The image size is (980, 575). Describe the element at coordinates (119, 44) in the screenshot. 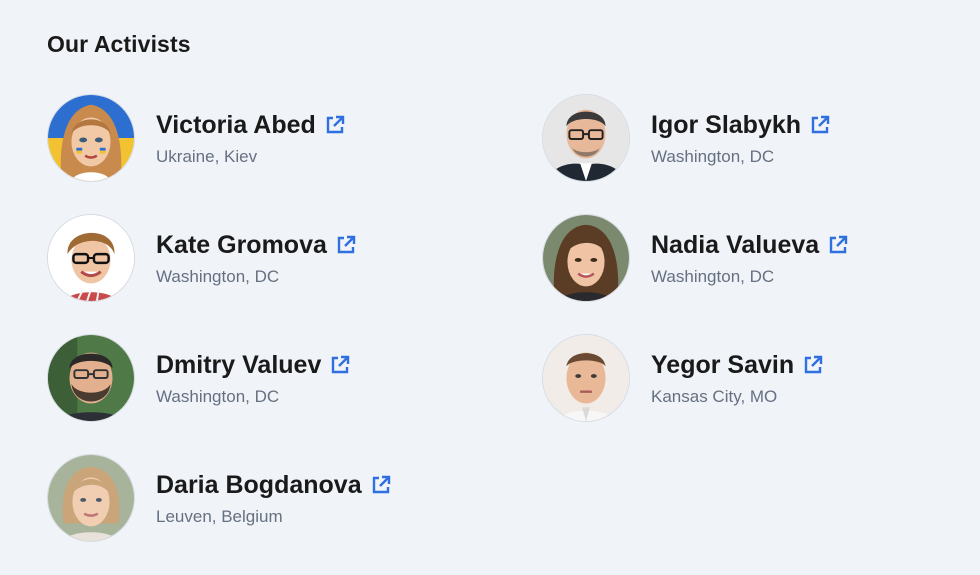

I see `section-title: Our Activists` at that location.